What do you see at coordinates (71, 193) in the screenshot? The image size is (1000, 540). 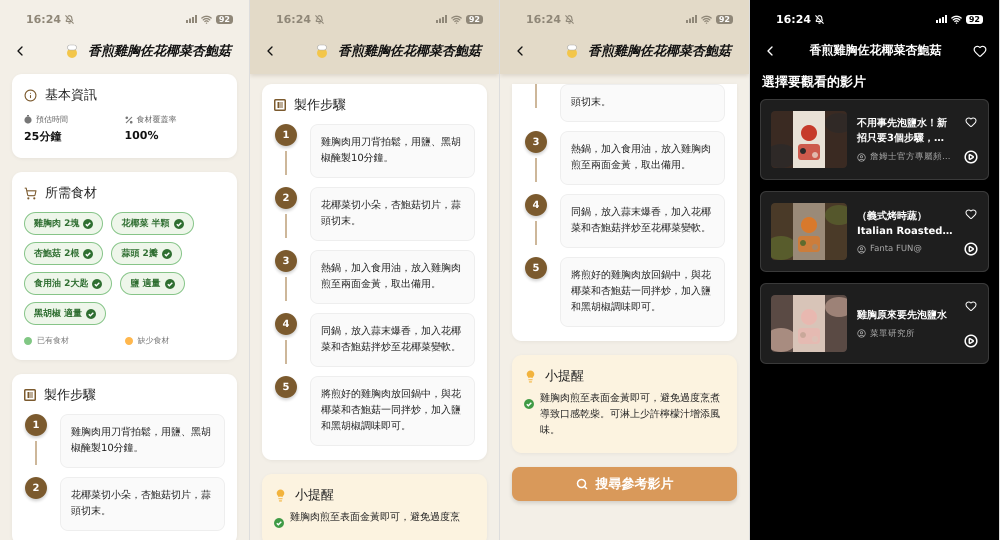 I see `card-title: 所需食材` at bounding box center [71, 193].